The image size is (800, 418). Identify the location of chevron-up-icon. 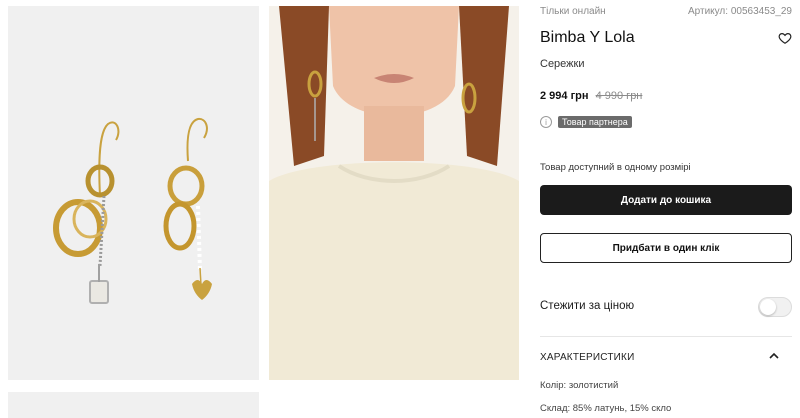
(774, 356).